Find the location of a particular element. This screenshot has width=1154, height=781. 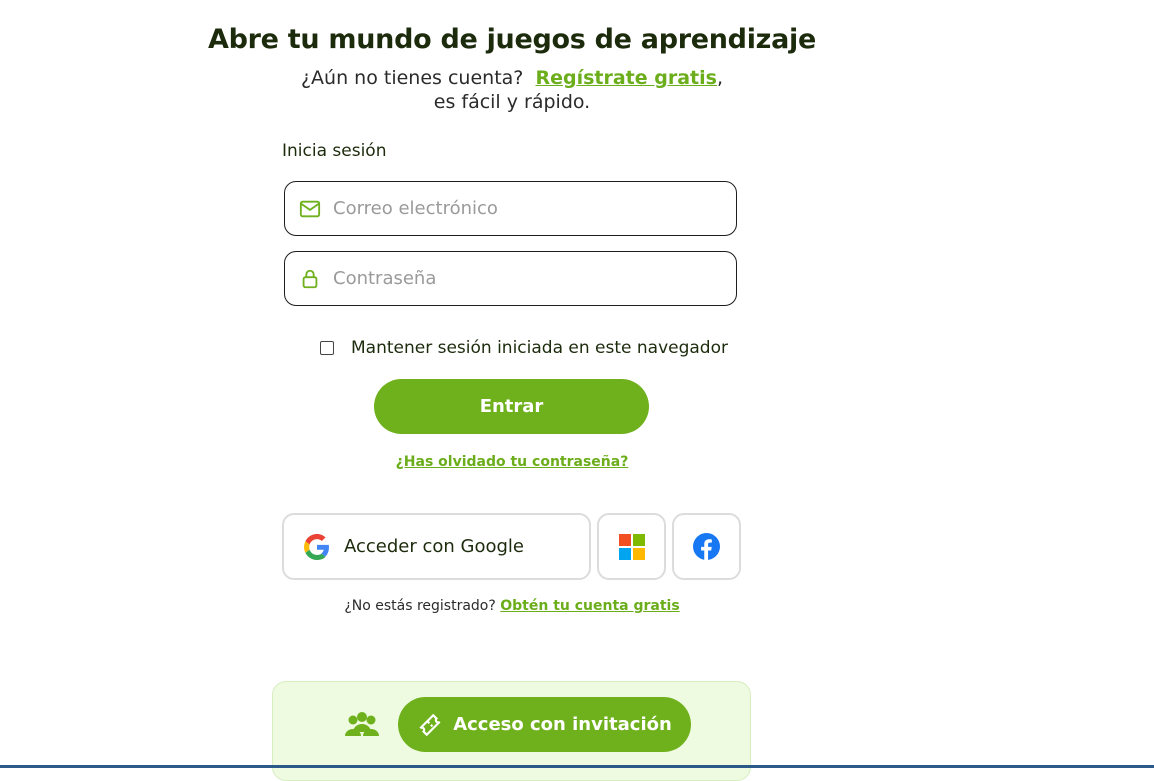

subtitle-prefix: ¿Aún no tienes cuenta? is located at coordinates (412, 78).